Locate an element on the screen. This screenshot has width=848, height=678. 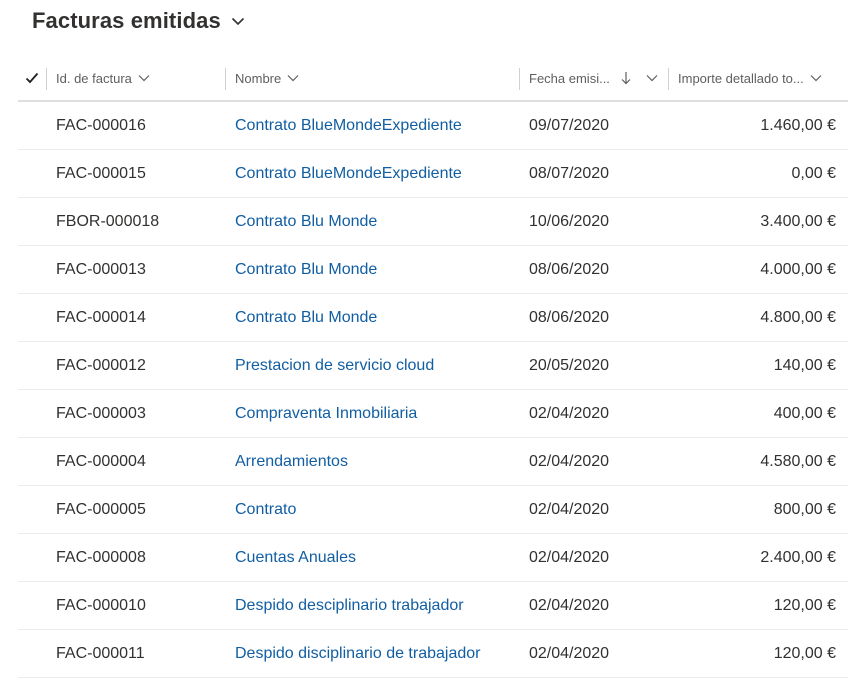
invoice-date-cell: 10/06/2020 is located at coordinates (569, 221).